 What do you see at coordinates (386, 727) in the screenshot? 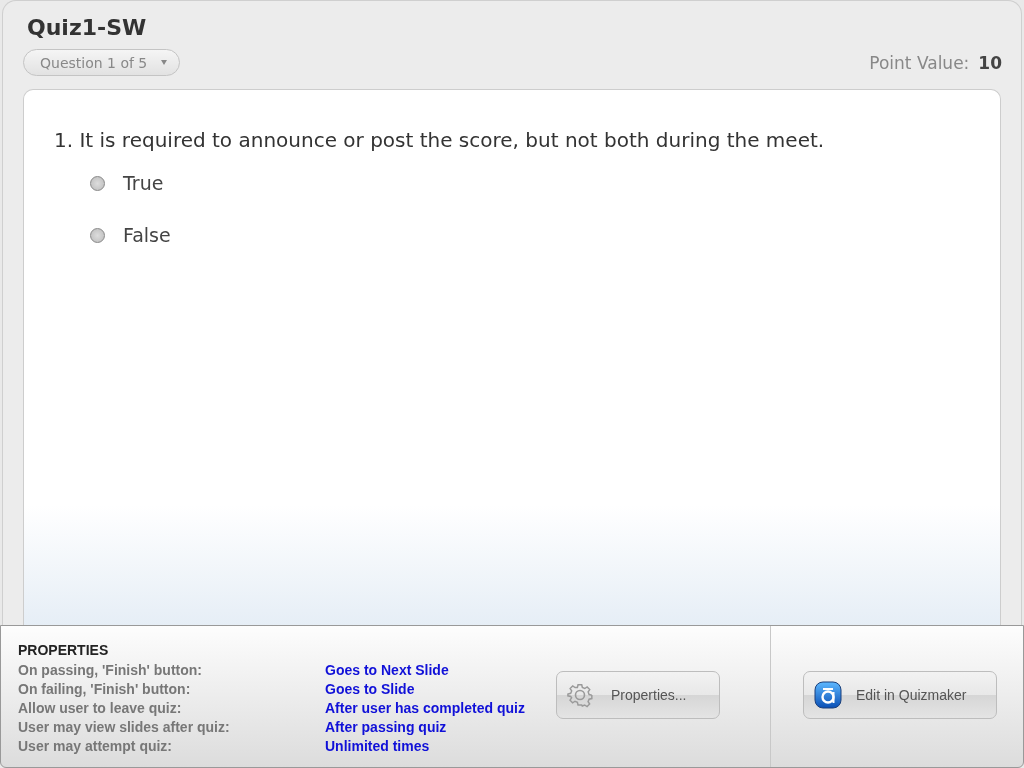
I see `property-value: After passing quiz` at bounding box center [386, 727].